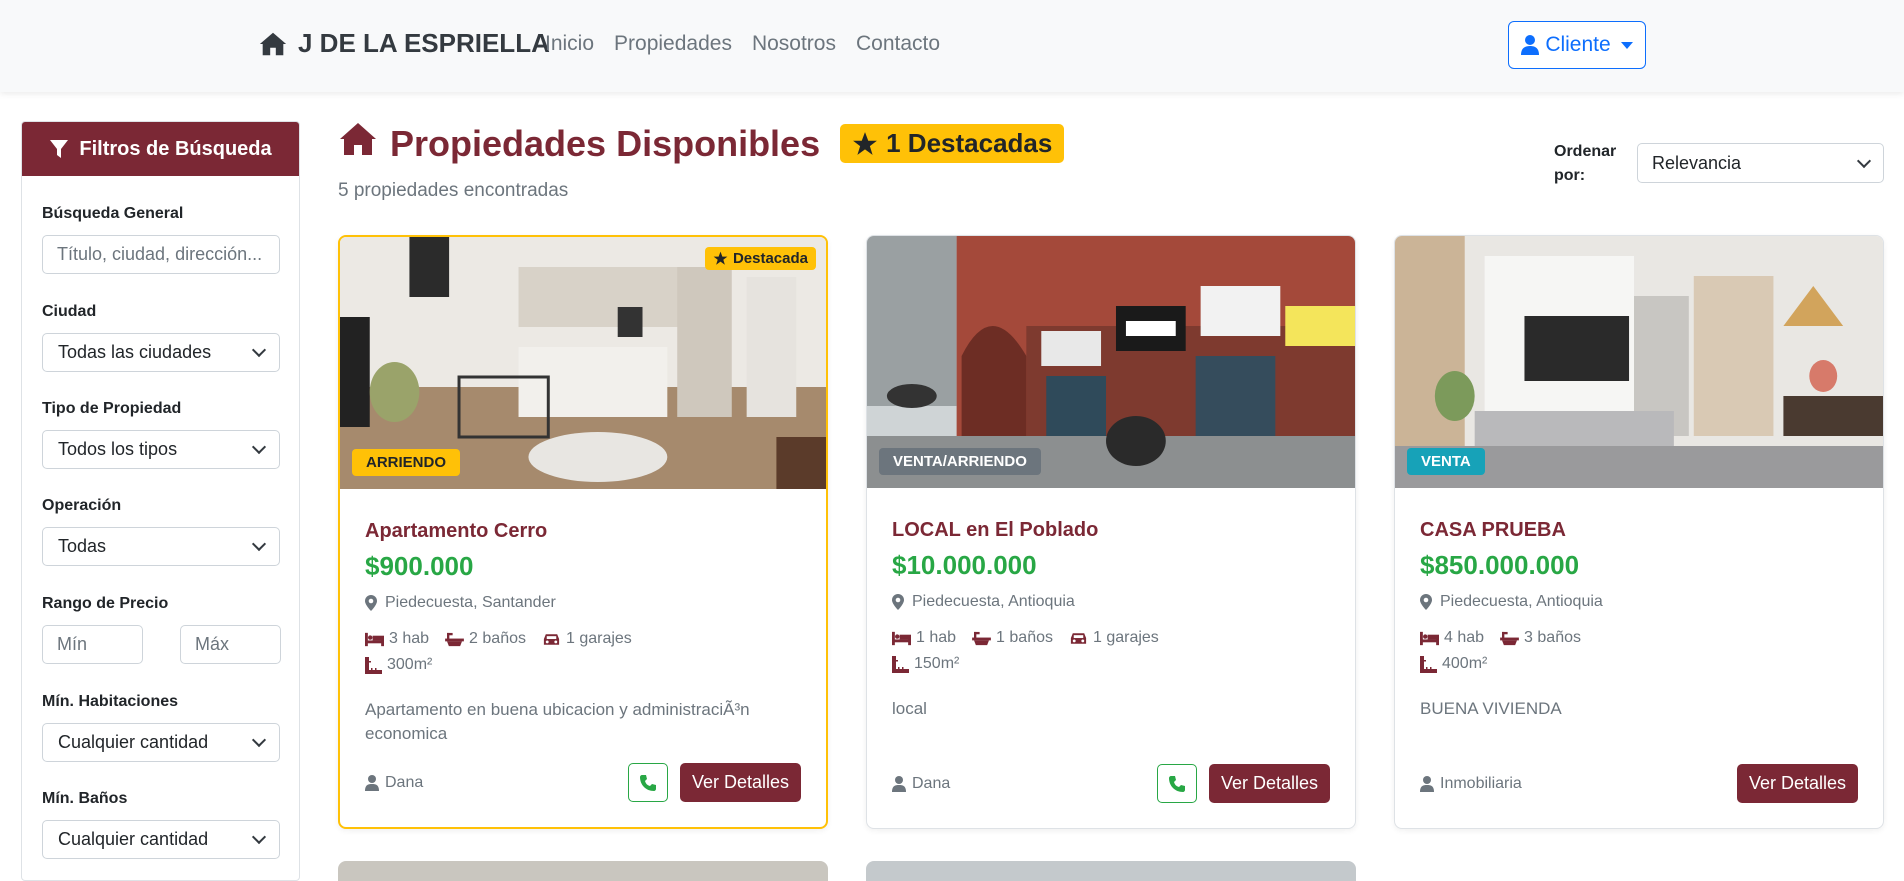 The image size is (1904, 881). Describe the element at coordinates (1570, 175) in the screenshot. I see `order-label-line2: por:` at that location.